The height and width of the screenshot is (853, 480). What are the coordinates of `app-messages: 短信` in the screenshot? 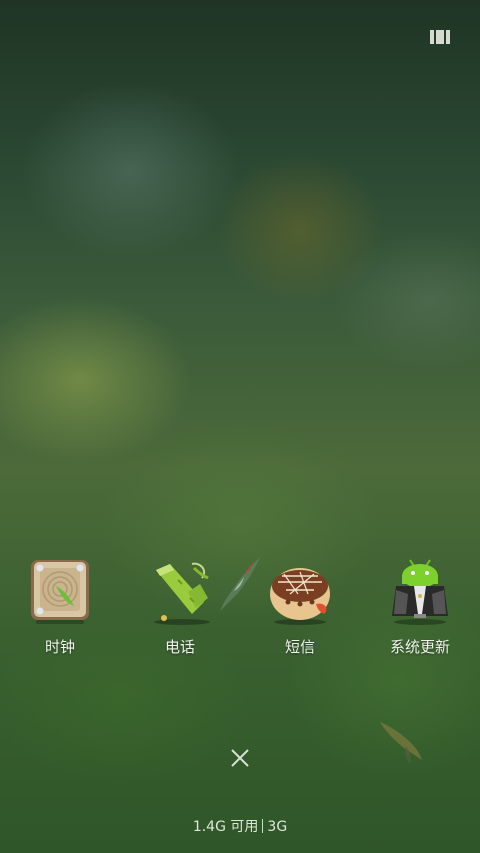 It's located at (300, 606).